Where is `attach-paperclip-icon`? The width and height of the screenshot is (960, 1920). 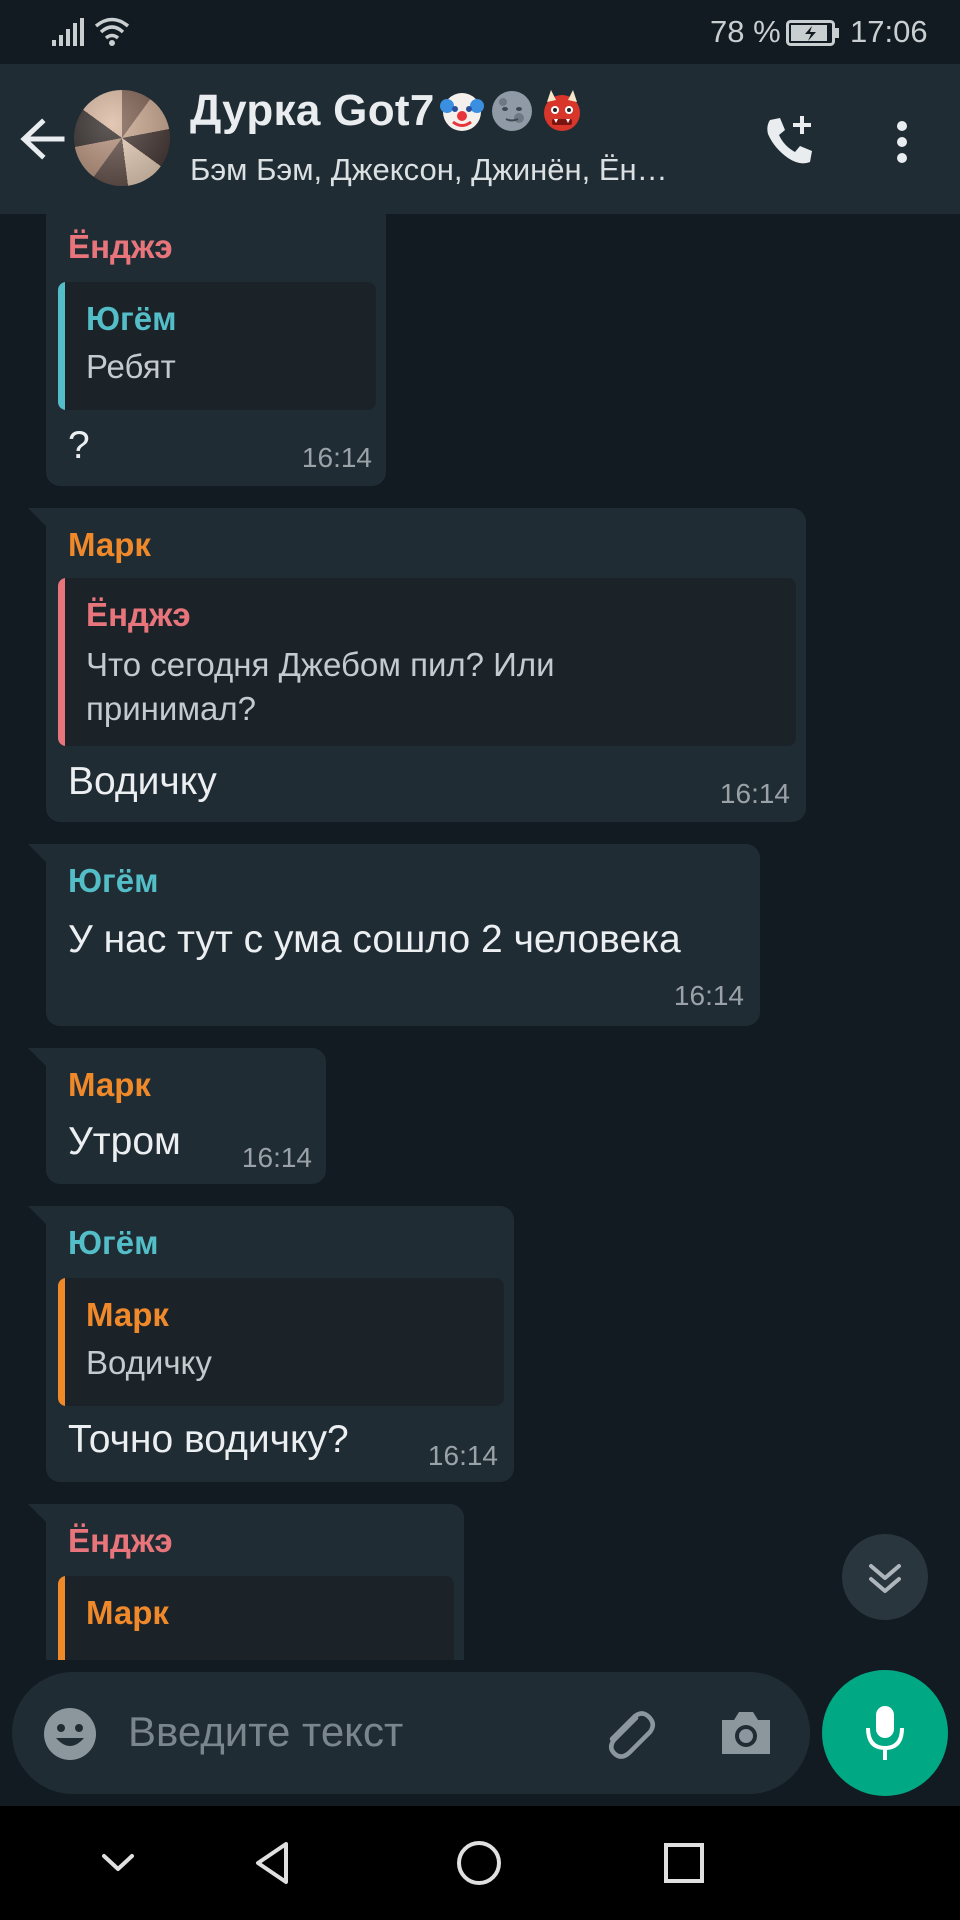 attach-paperclip-icon is located at coordinates (627, 1733).